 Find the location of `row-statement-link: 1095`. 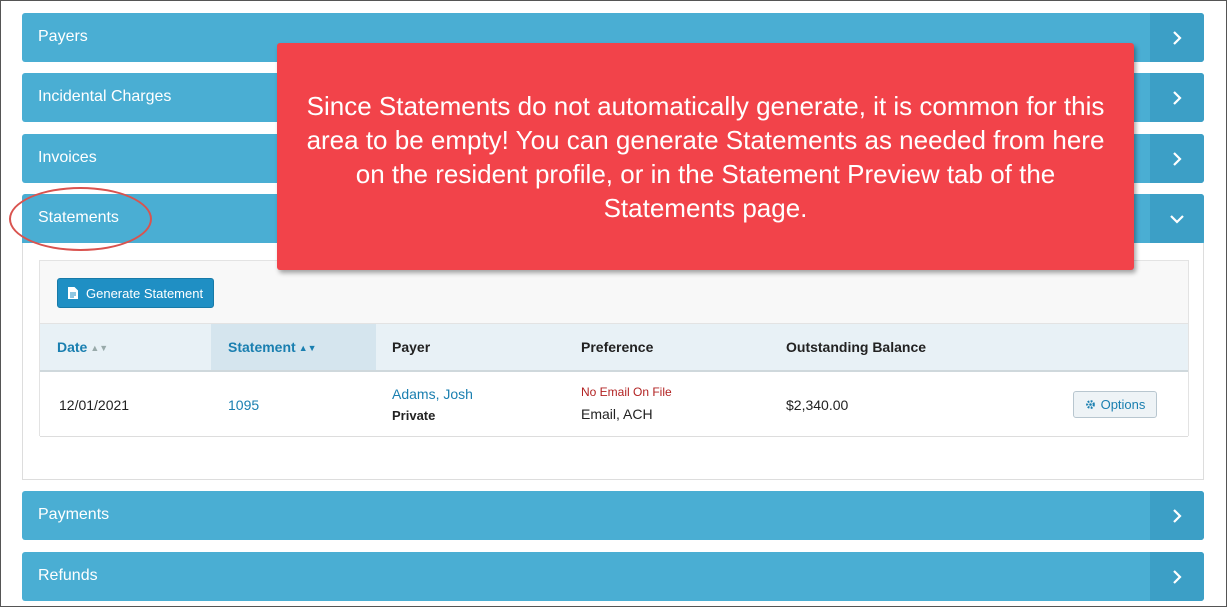

row-statement-link: 1095 is located at coordinates (243, 405).